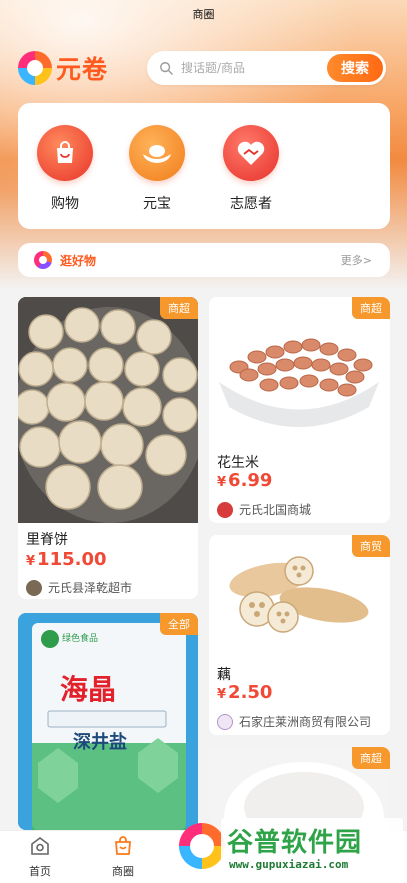 This screenshot has height=883, width=407. I want to click on more-link: 更多>, so click(356, 260).